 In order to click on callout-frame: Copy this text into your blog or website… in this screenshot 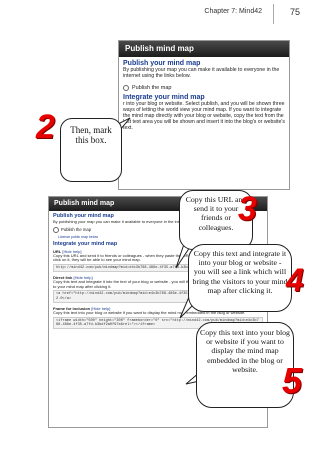, I will do `click(245, 365)`.